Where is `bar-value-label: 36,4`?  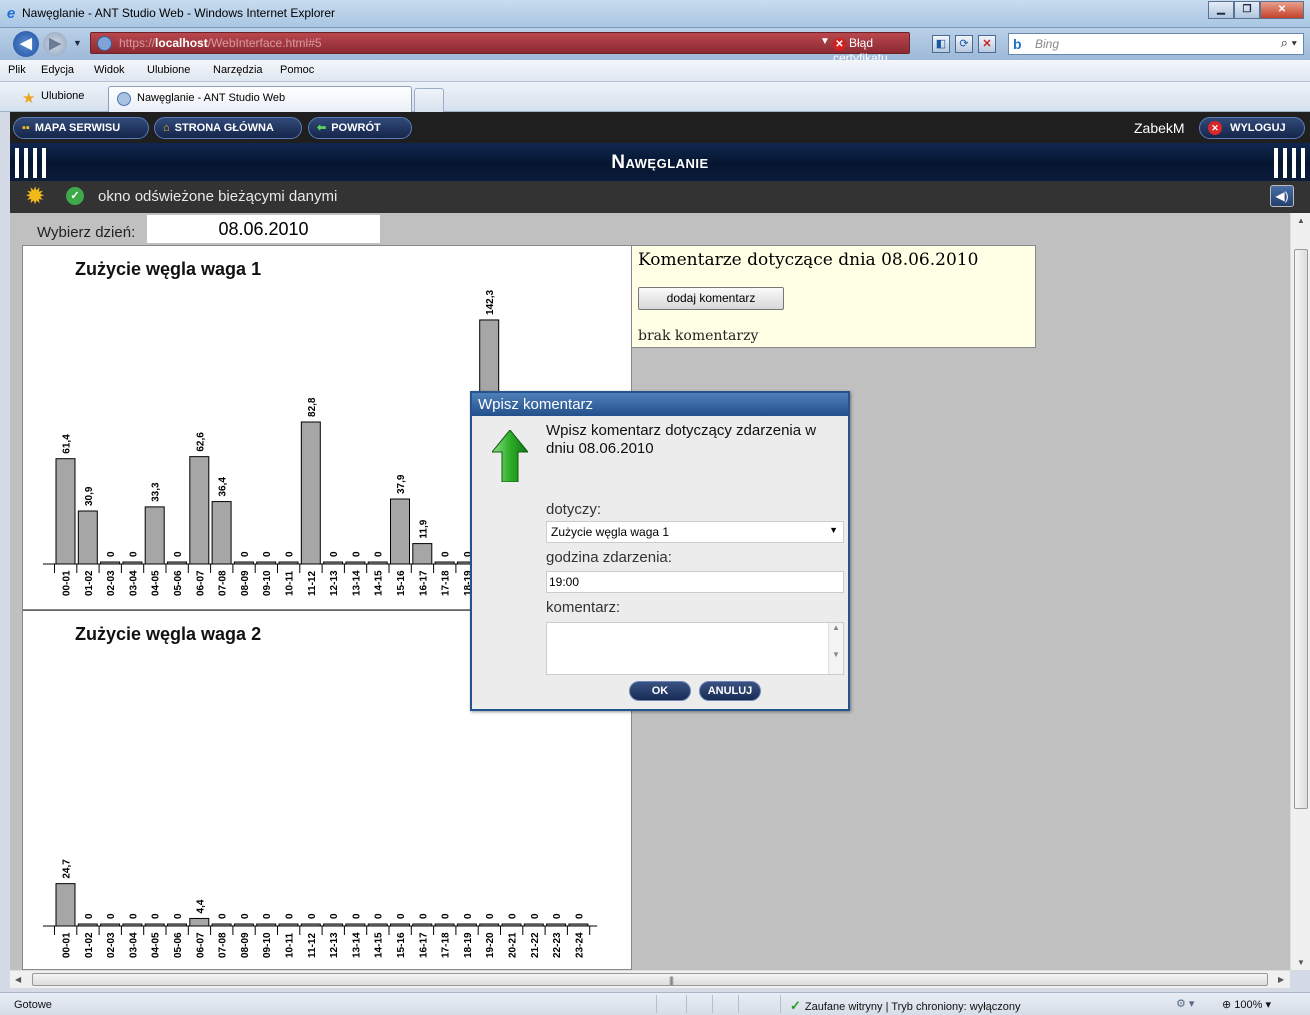 bar-value-label: 36,4 is located at coordinates (223, 487).